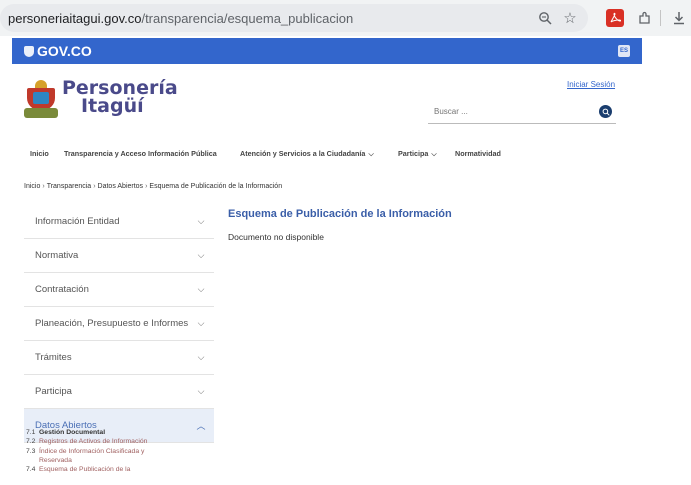 The width and height of the screenshot is (691, 485). Describe the element at coordinates (31, 442) in the screenshot. I see `submenu-number: 7.2` at that location.